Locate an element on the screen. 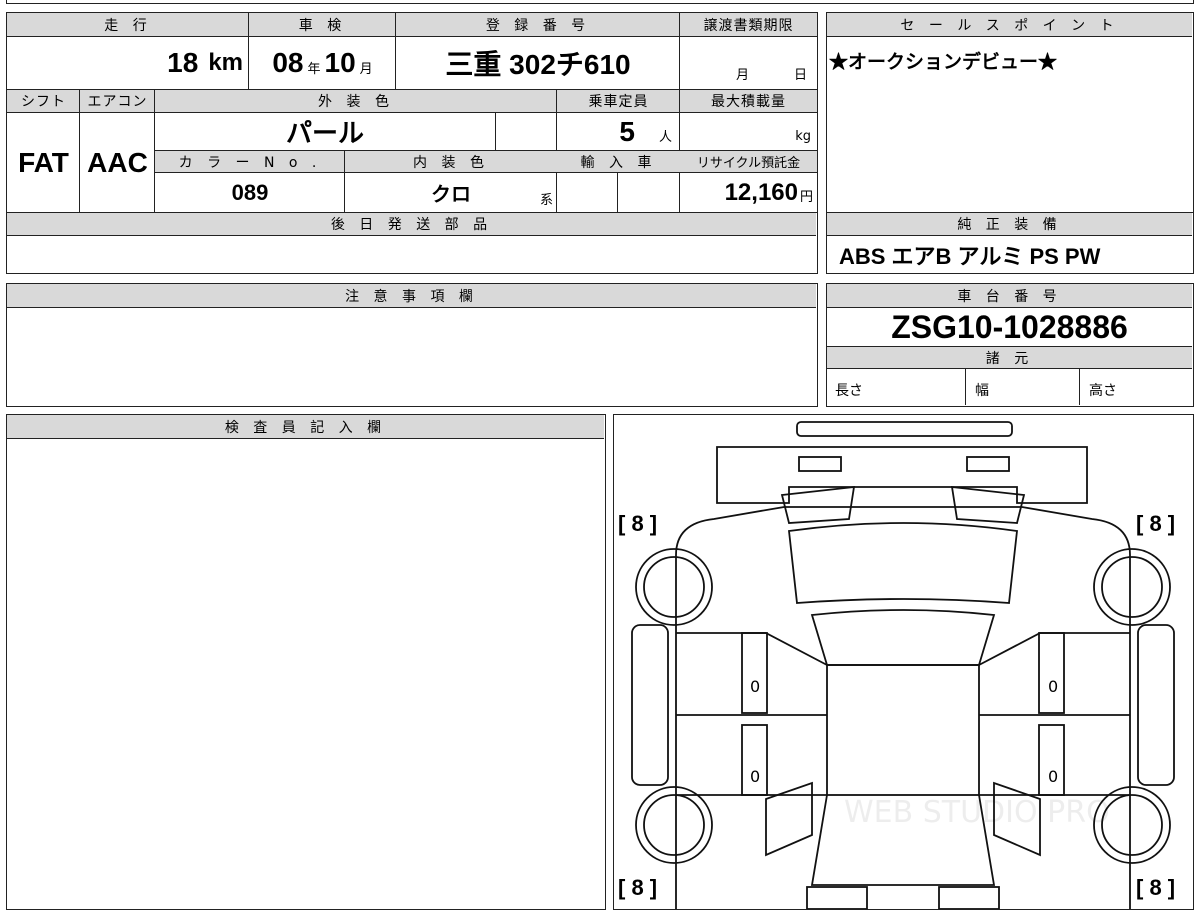 Image resolution: width=1200 pixels, height=910 pixels. door-score-front-left: 0 is located at coordinates (755, 686).